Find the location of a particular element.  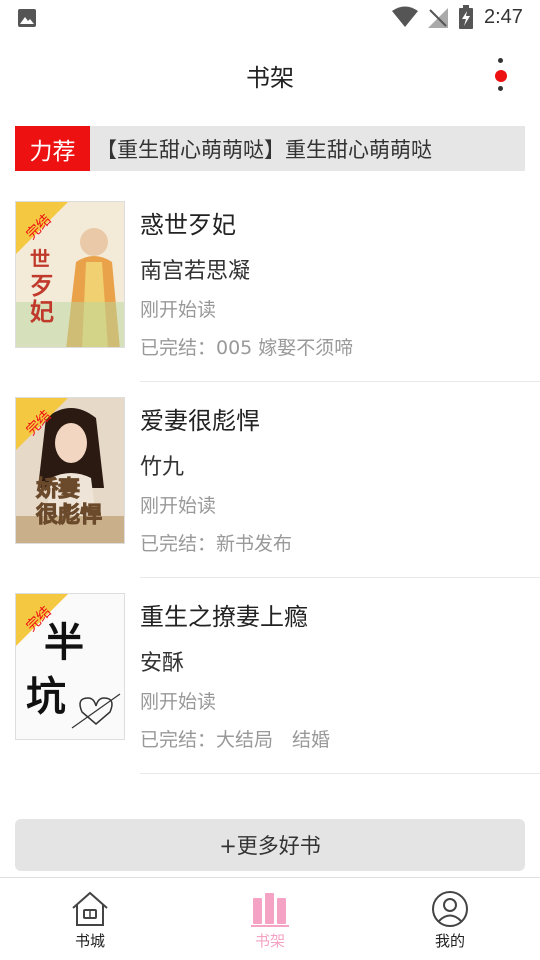

status-bar: 2:47 is located at coordinates (270, 18).